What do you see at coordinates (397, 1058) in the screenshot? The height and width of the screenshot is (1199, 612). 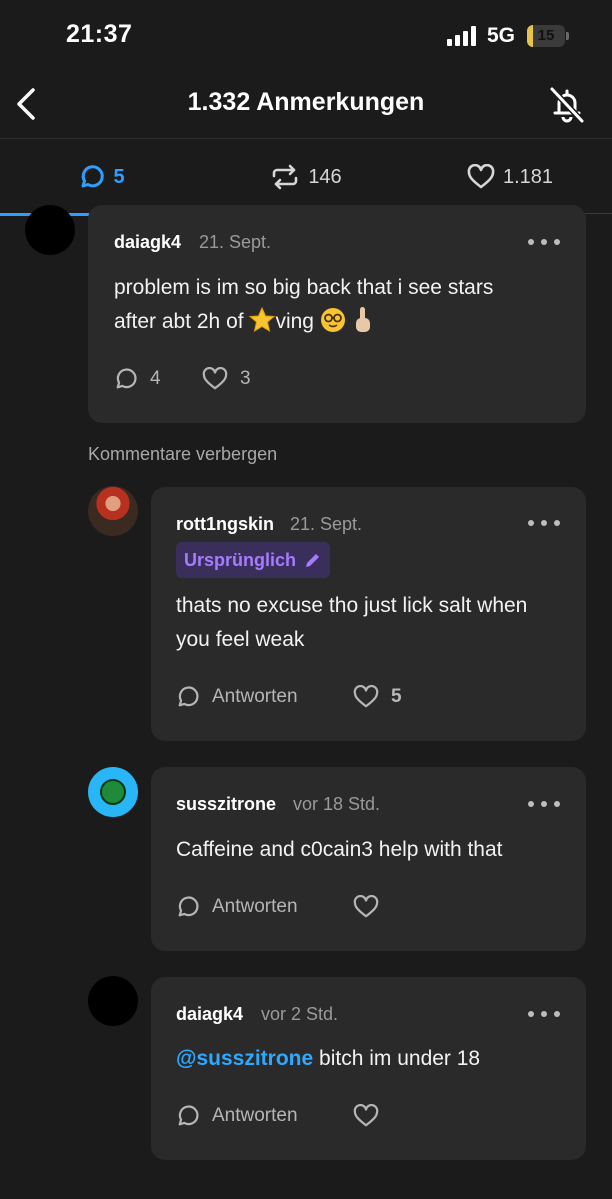 I see `comment-text-part: bitch im under 18` at bounding box center [397, 1058].